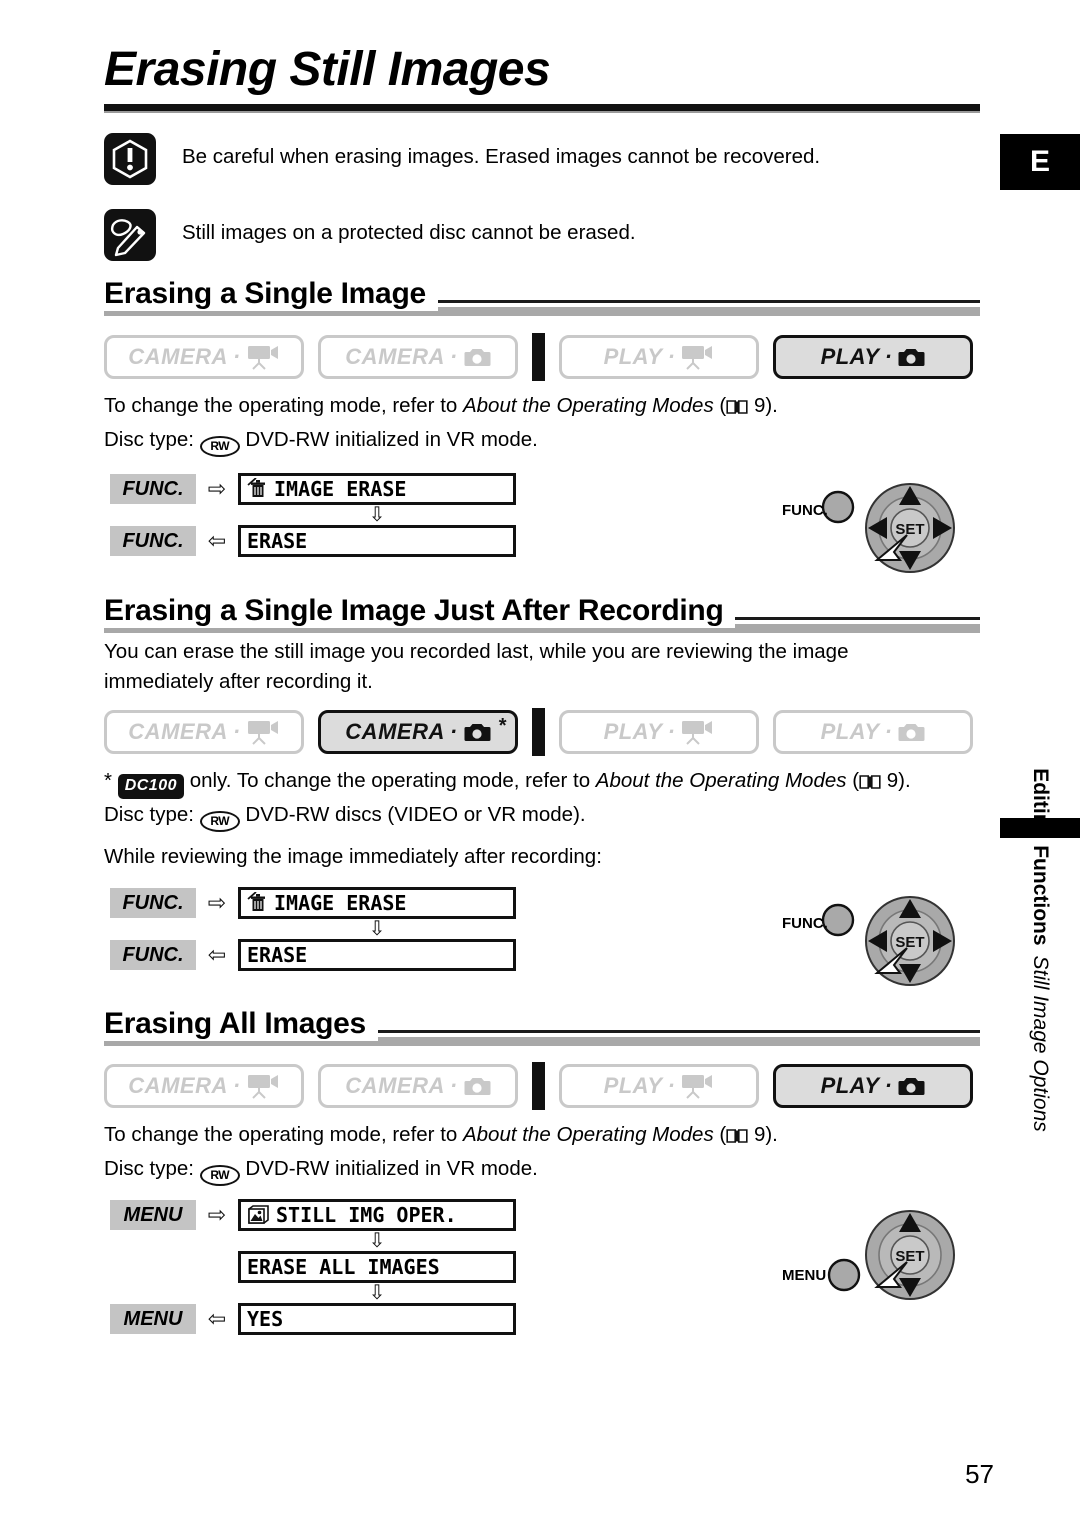 The height and width of the screenshot is (1534, 1080). I want to click on mode-footnote-star: *, so click(502, 726).